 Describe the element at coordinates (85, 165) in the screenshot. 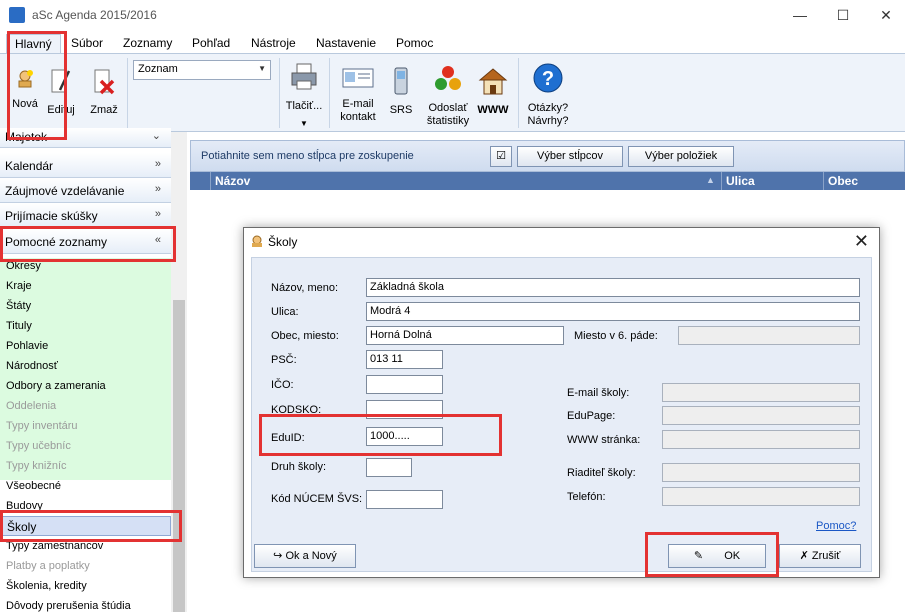

I see `section-kalendar: Kalendár »` at that location.